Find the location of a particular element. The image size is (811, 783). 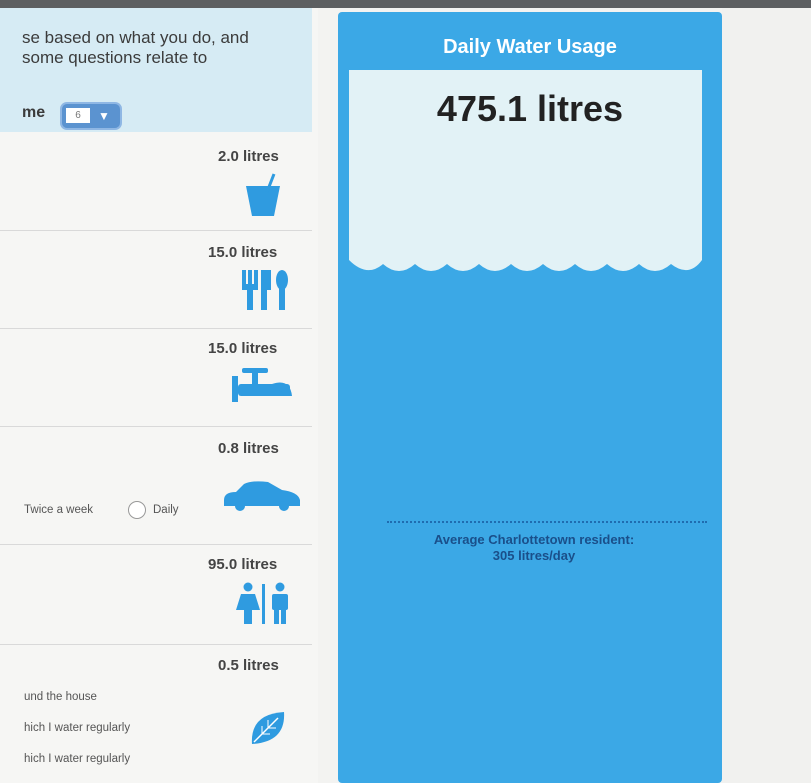

page-background is located at coordinates (766, 395).